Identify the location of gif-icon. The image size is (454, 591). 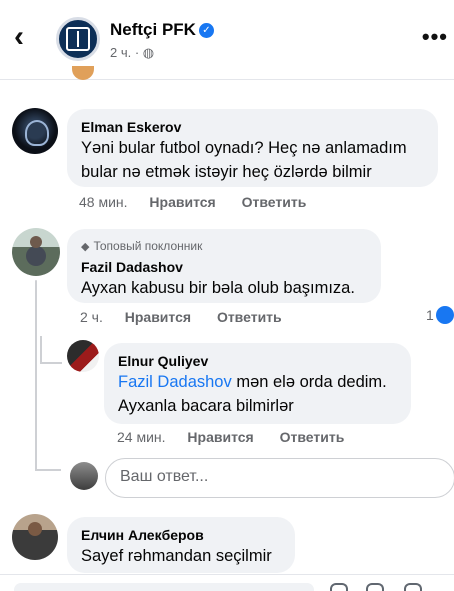
(339, 587).